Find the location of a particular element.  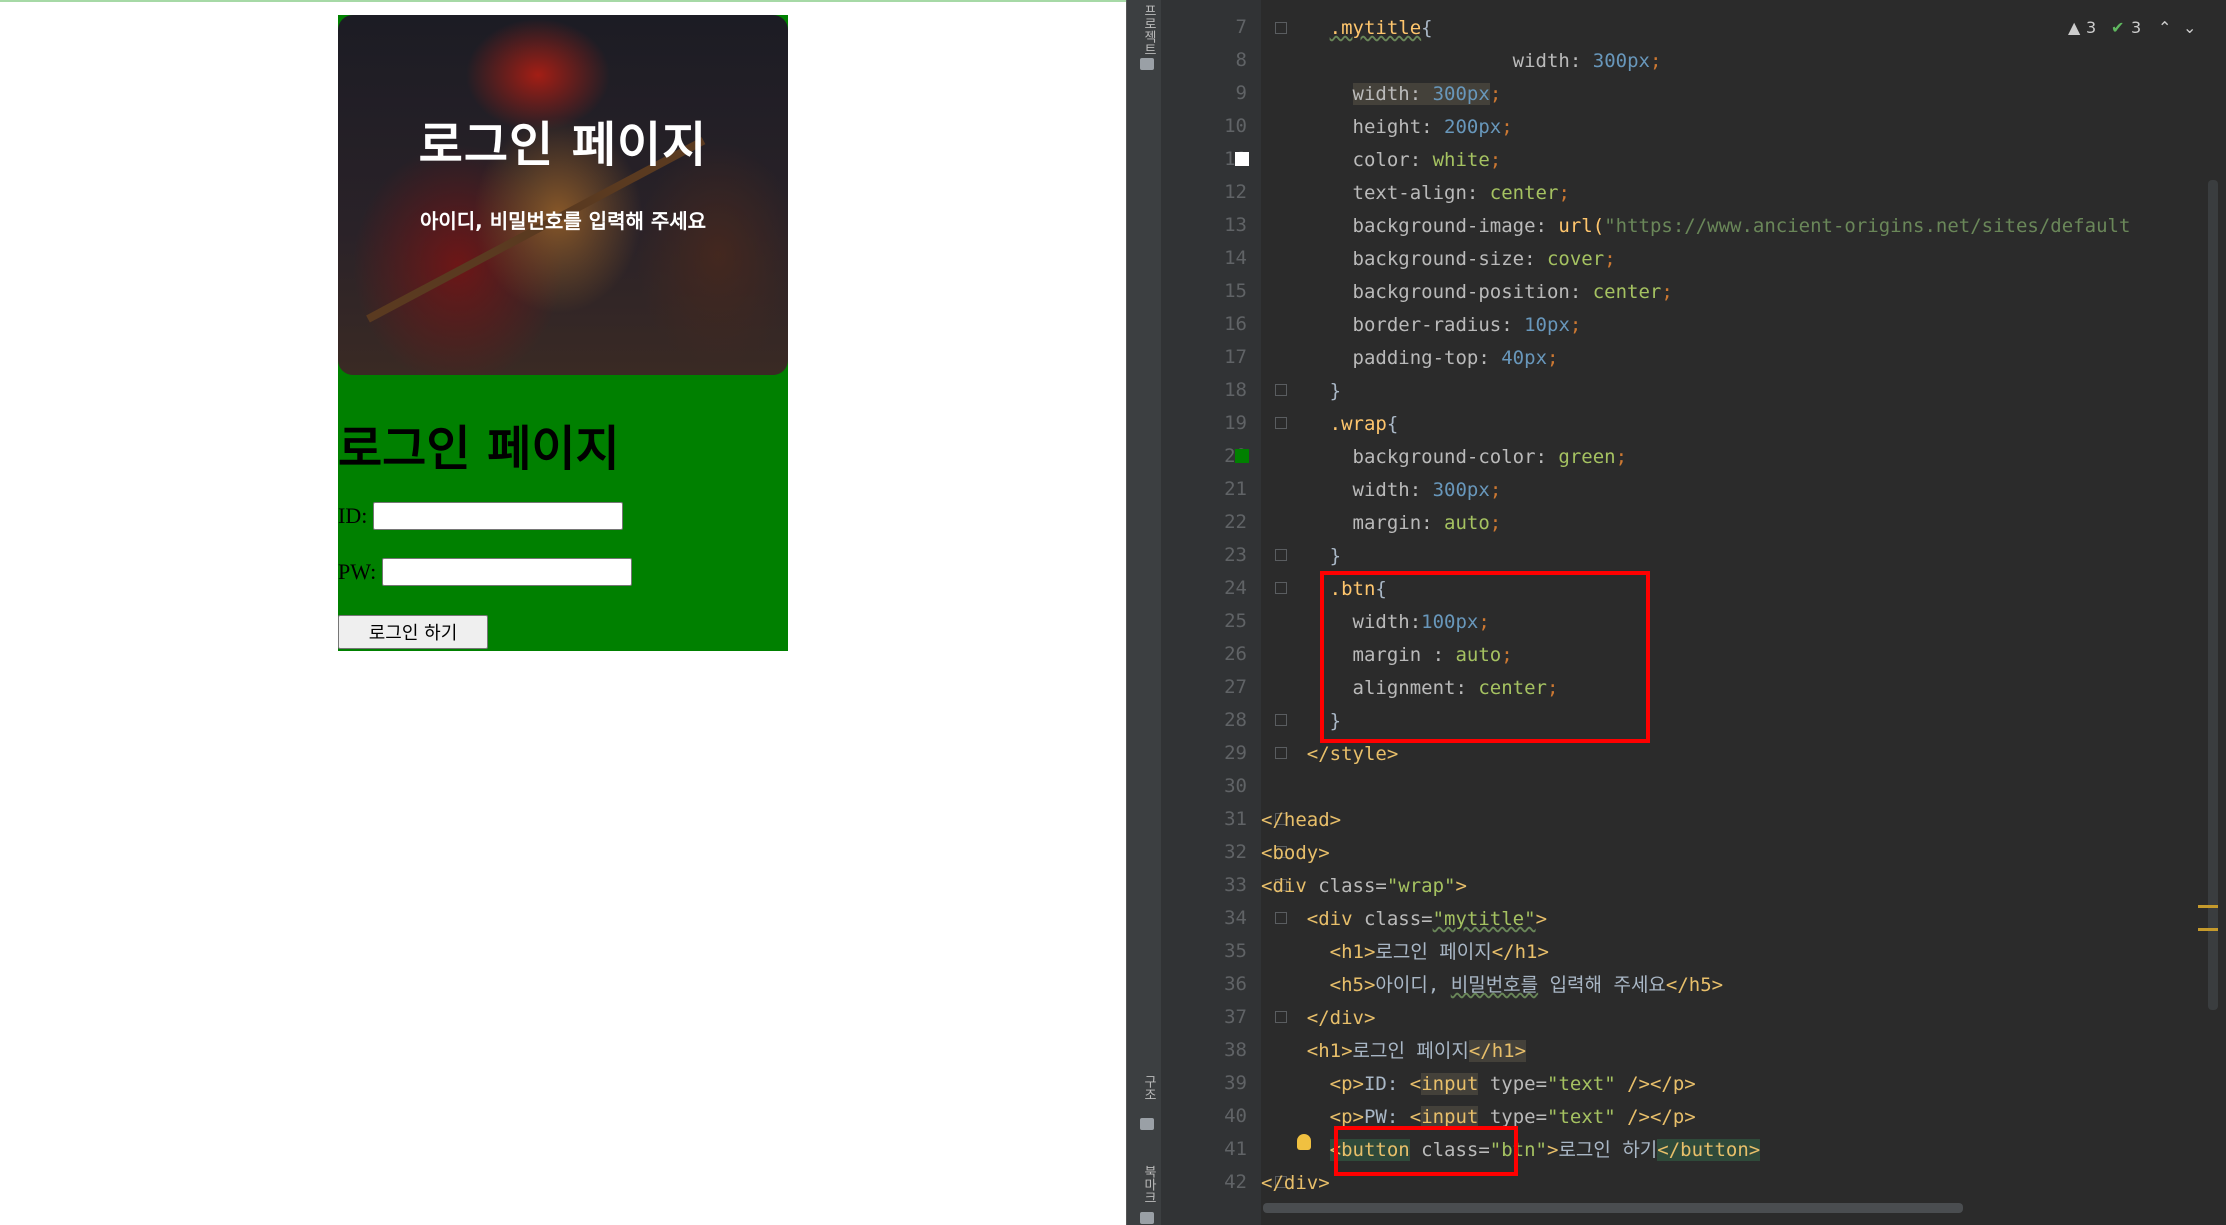

tag: </h1> is located at coordinates (1497, 1051).